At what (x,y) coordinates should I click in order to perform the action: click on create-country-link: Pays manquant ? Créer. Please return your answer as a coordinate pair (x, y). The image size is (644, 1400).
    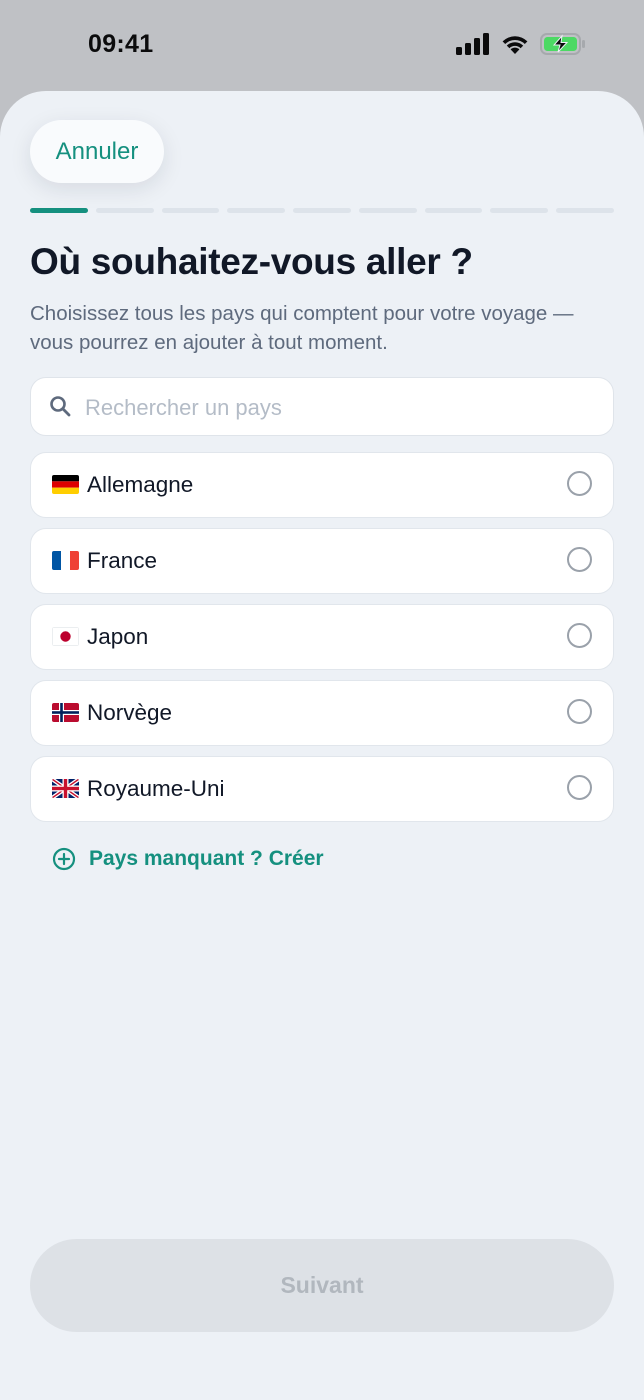
    Looking at the image, I should click on (188, 859).